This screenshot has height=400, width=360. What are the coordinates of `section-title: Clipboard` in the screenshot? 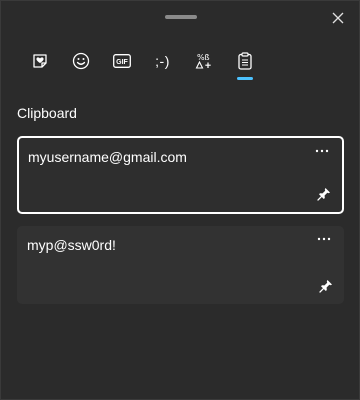 It's located at (47, 113).